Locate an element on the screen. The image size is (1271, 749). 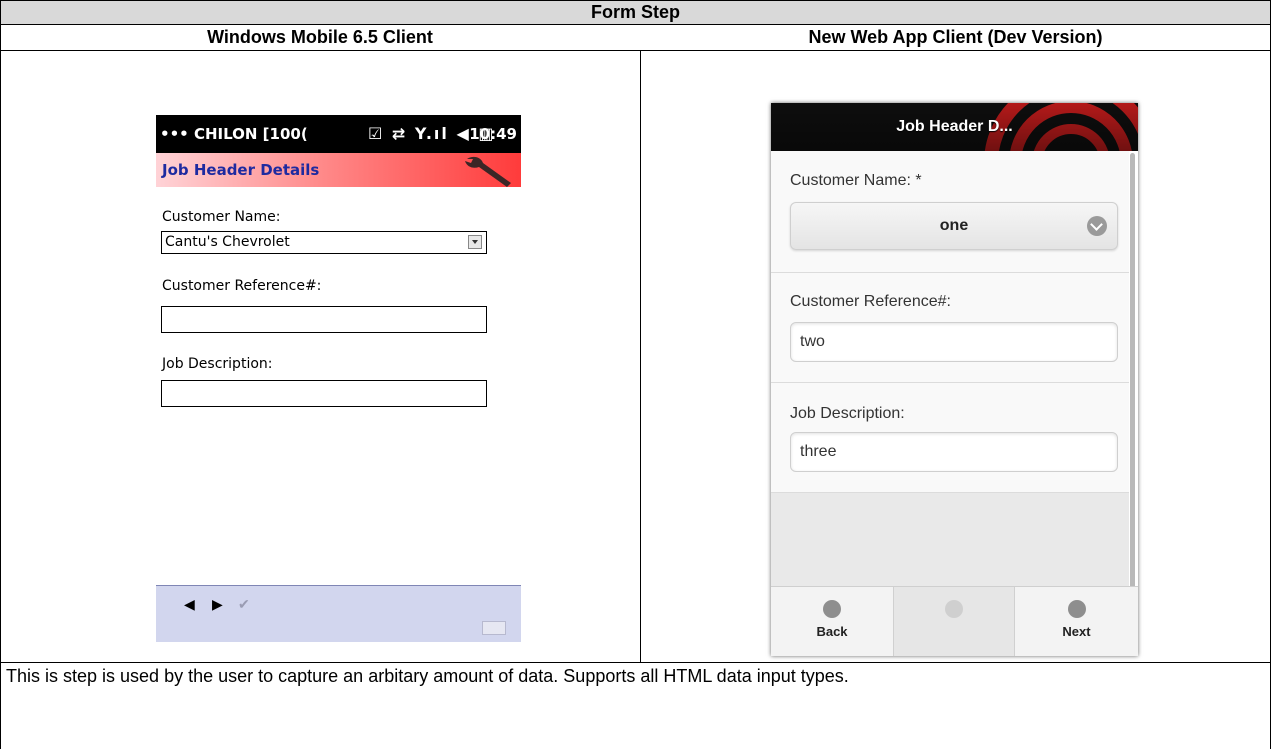
back-label: Back is located at coordinates (832, 631).